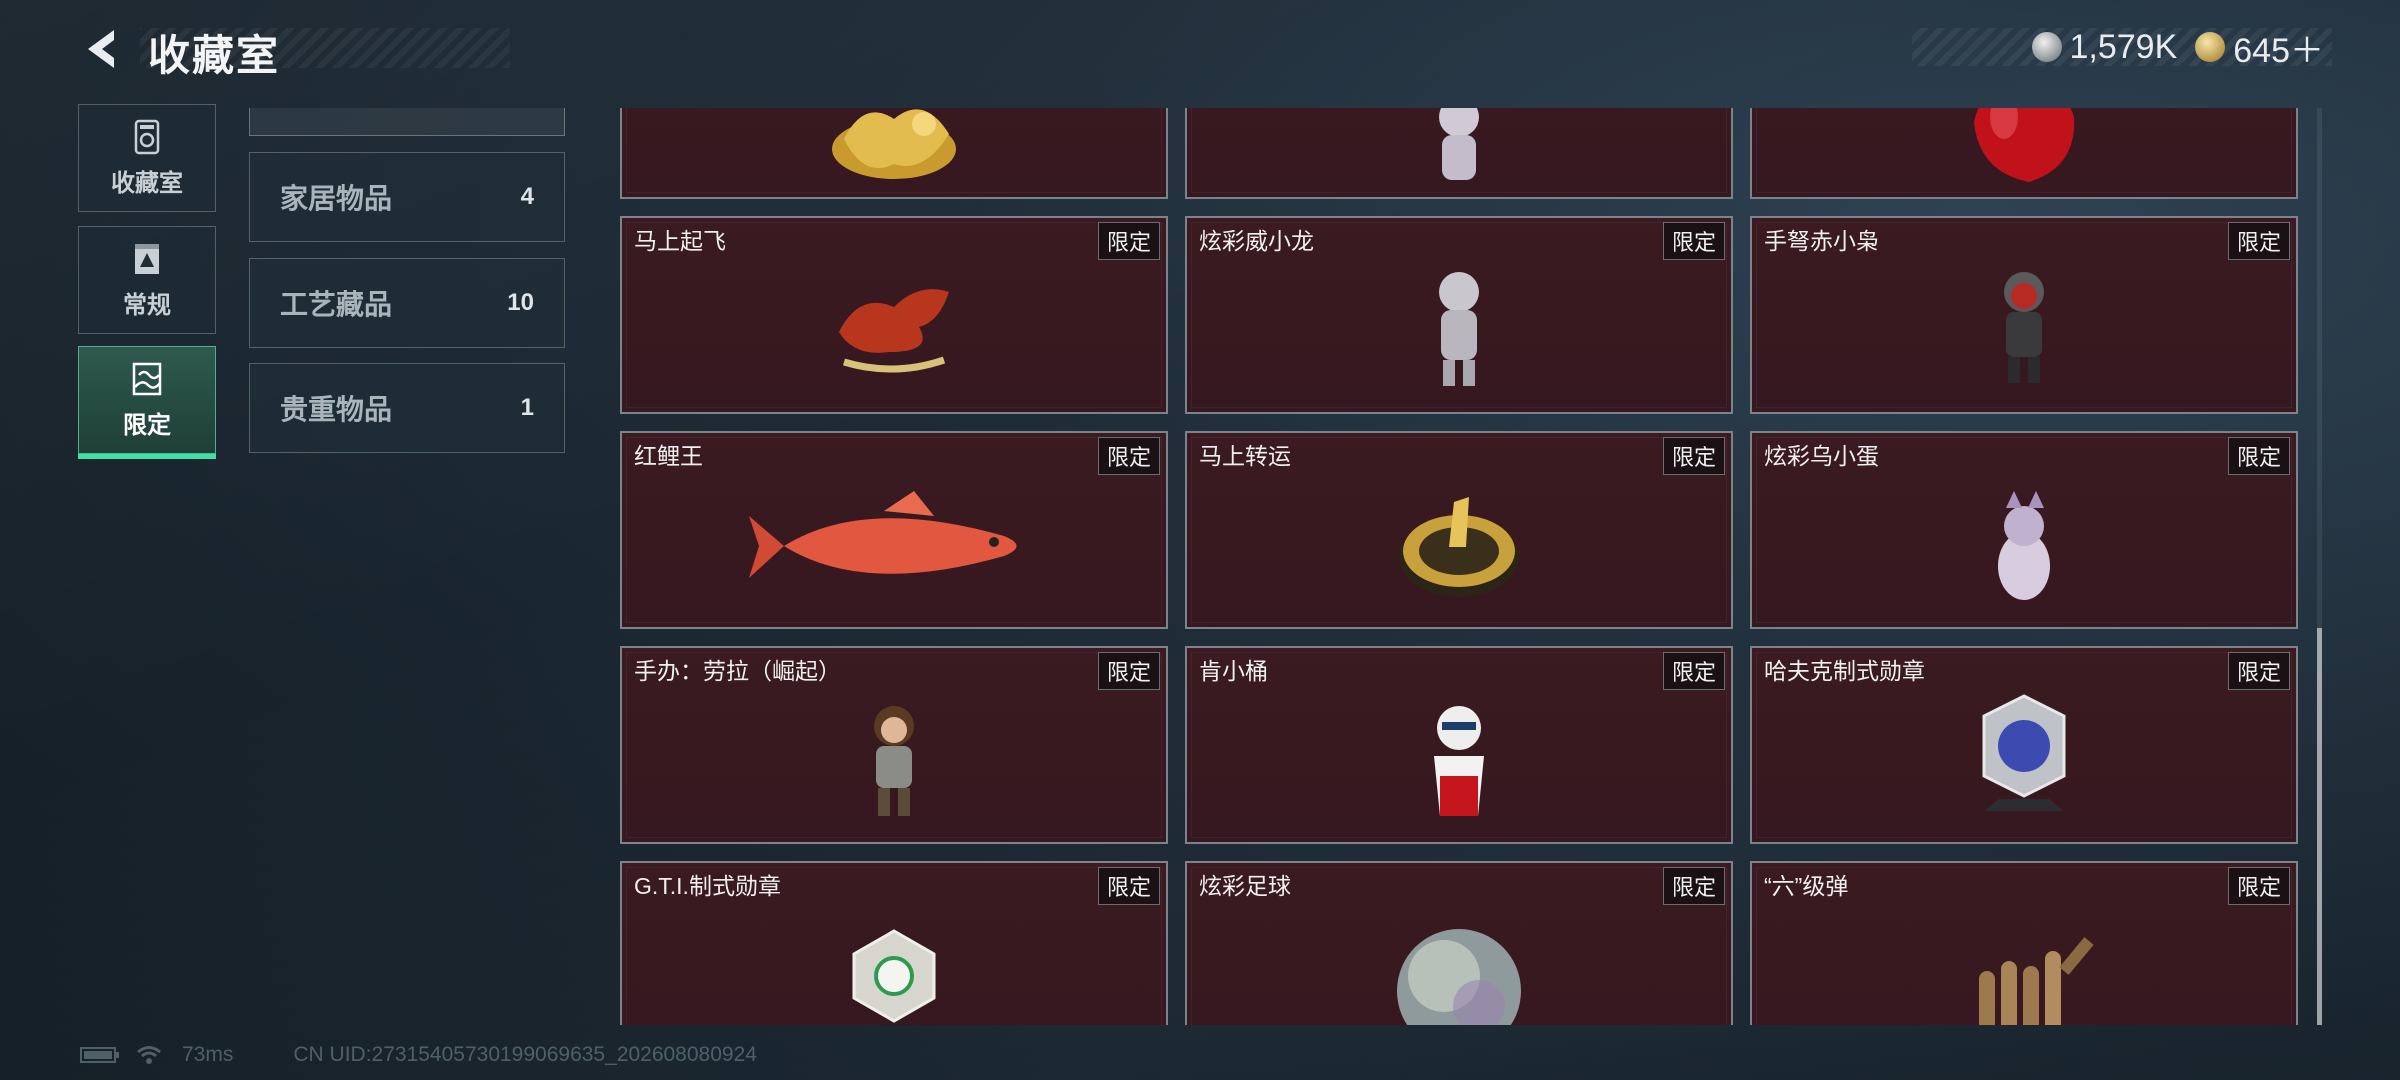 The image size is (2400, 1080). I want to click on subcategory-name: 贵重物品, so click(336, 409).